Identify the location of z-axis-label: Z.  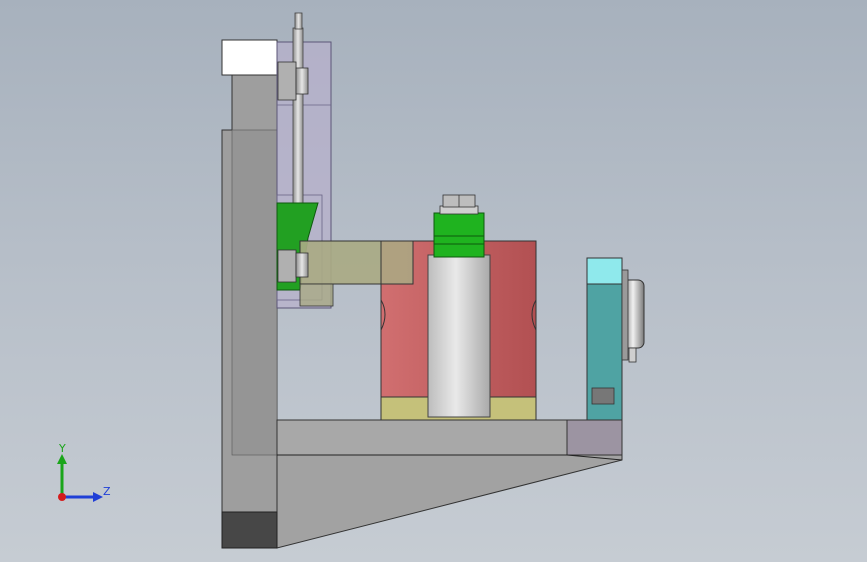
(107, 491).